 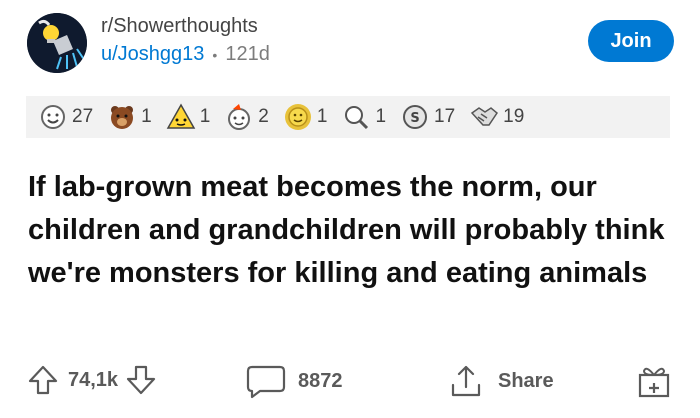 What do you see at coordinates (263, 116) in the screenshot?
I see `award-count: 2` at bounding box center [263, 116].